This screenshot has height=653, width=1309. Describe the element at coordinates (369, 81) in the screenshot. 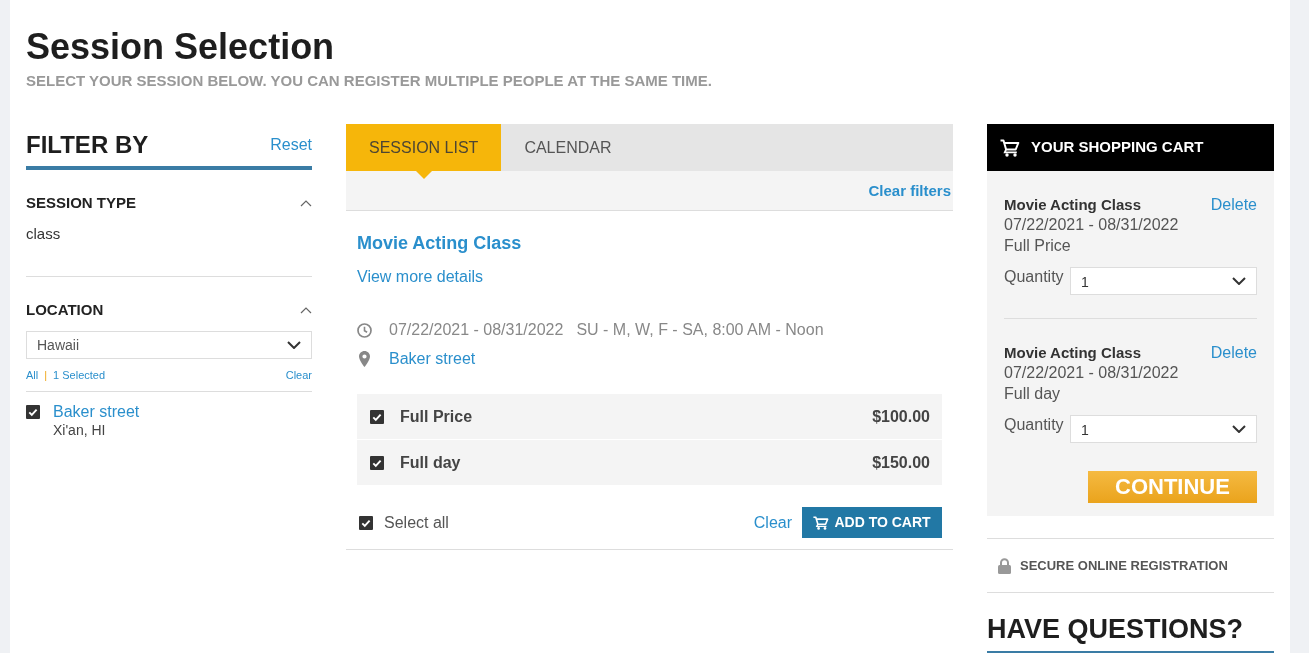

I see `page-subtitle: SELECT YOUR SESSION BELOW. YOU CAN REGISTER MULTIPLE PEOPLE AT THE SAME TIME.` at that location.